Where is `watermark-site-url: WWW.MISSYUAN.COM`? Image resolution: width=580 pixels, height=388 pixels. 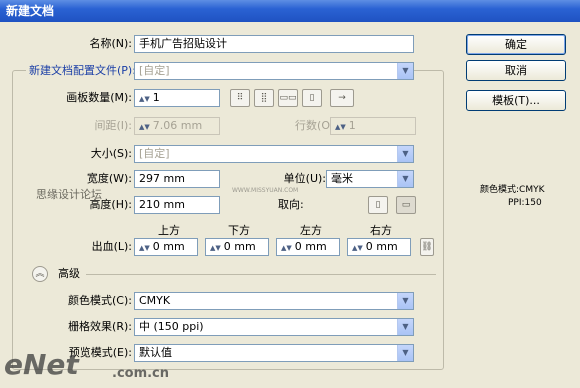 watermark-site-url: WWW.MISSYUAN.COM is located at coordinates (265, 190).